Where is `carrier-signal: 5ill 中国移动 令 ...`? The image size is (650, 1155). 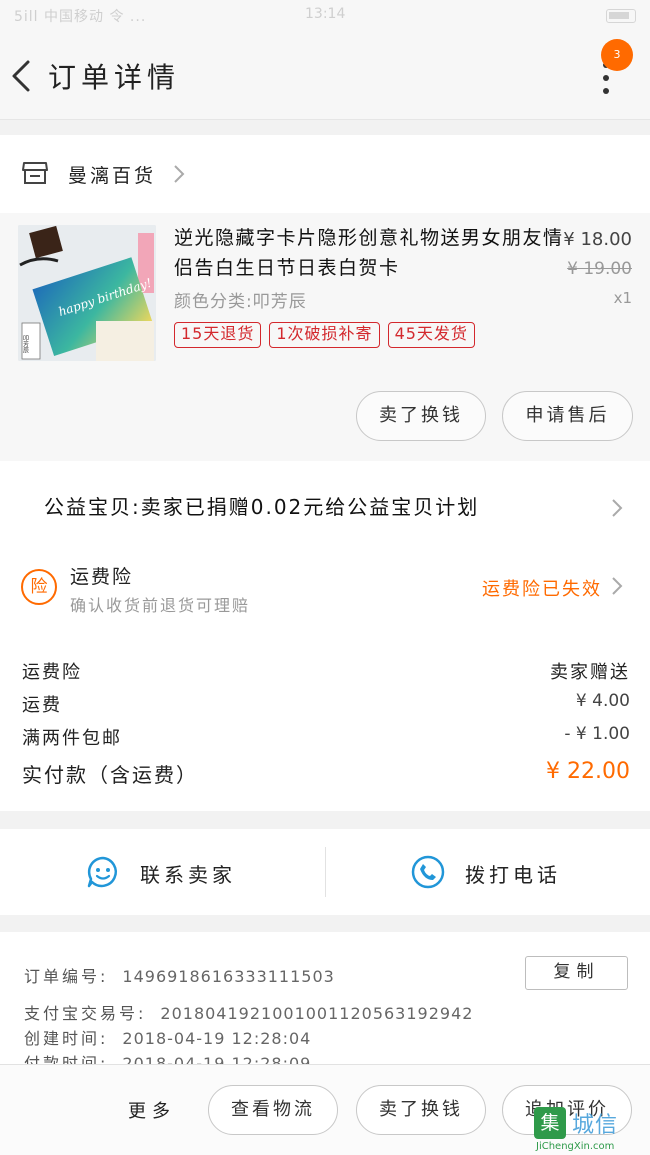 carrier-signal: 5ill 中国移动 令 ... is located at coordinates (80, 17).